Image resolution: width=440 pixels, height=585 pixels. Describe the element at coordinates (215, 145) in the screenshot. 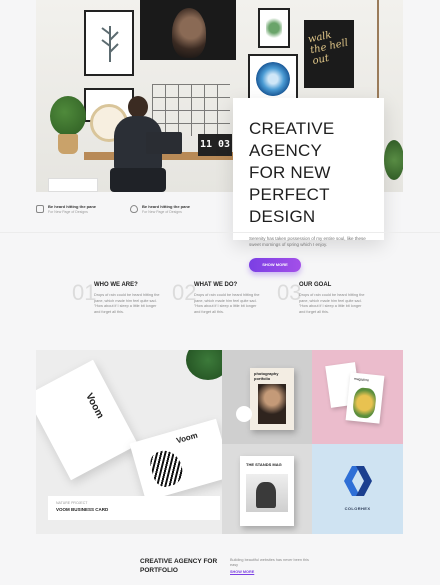

I see `desk-clock: 11 03` at that location.